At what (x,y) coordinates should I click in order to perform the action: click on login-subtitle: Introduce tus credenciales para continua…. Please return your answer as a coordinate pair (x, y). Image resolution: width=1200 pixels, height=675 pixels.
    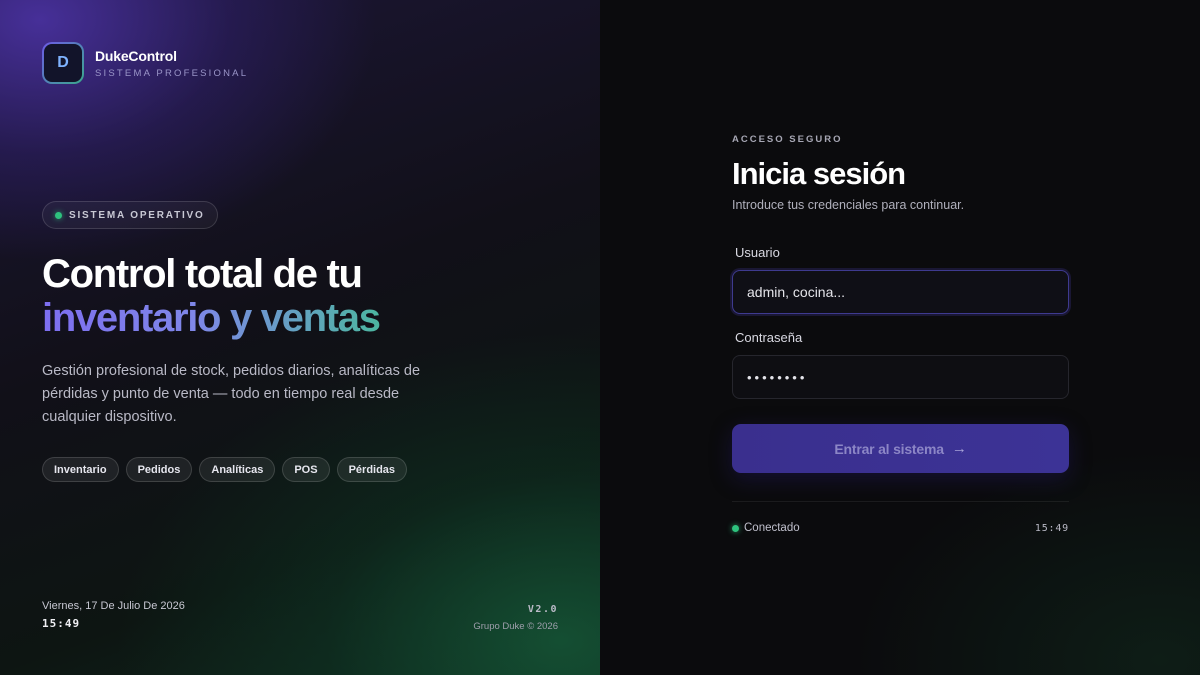
    Looking at the image, I should click on (848, 205).